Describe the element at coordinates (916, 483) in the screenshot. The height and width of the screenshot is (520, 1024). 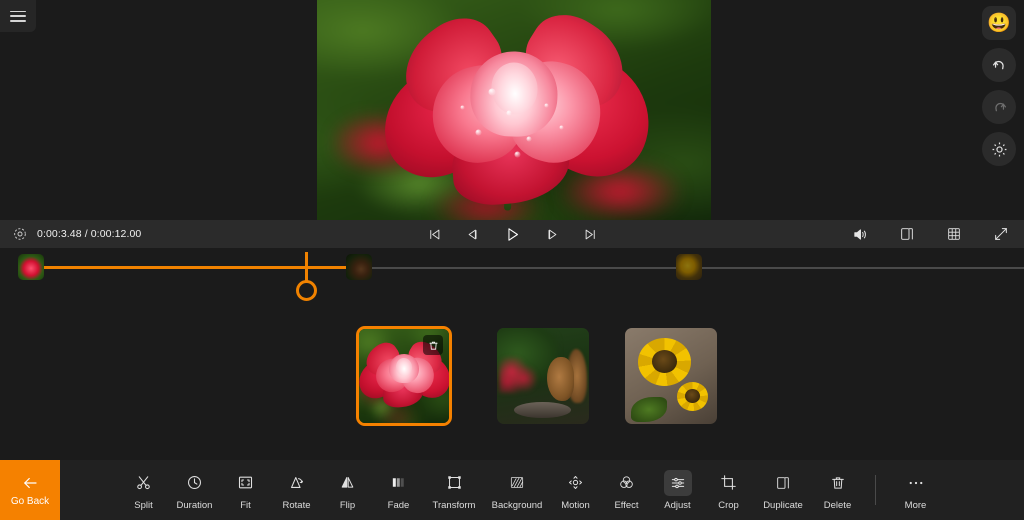
I see `ellipsis-icon` at that location.